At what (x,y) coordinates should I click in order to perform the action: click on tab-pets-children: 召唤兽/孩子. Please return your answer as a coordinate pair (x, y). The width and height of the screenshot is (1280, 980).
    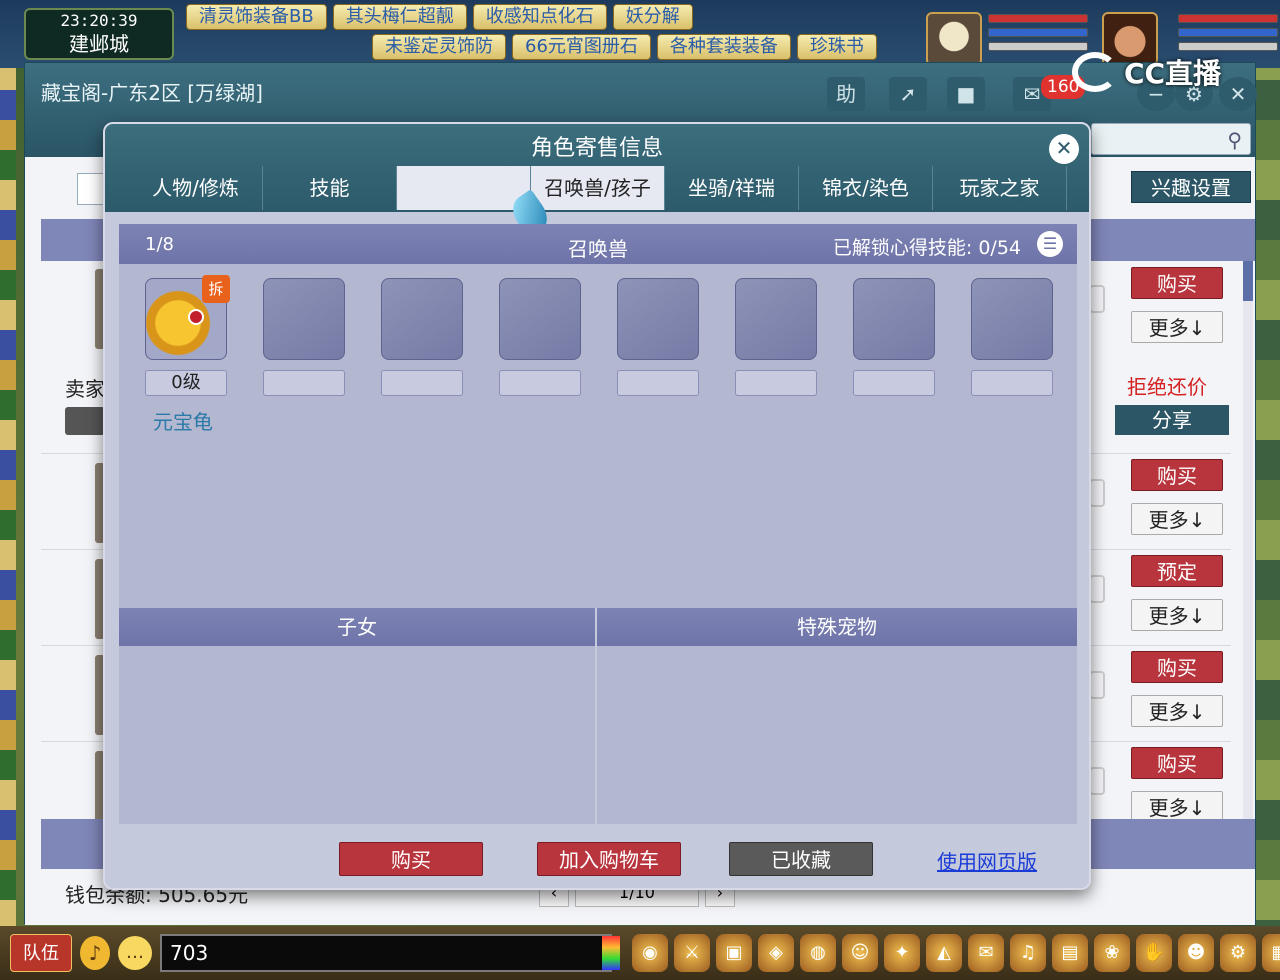
    Looking at the image, I should click on (598, 188).